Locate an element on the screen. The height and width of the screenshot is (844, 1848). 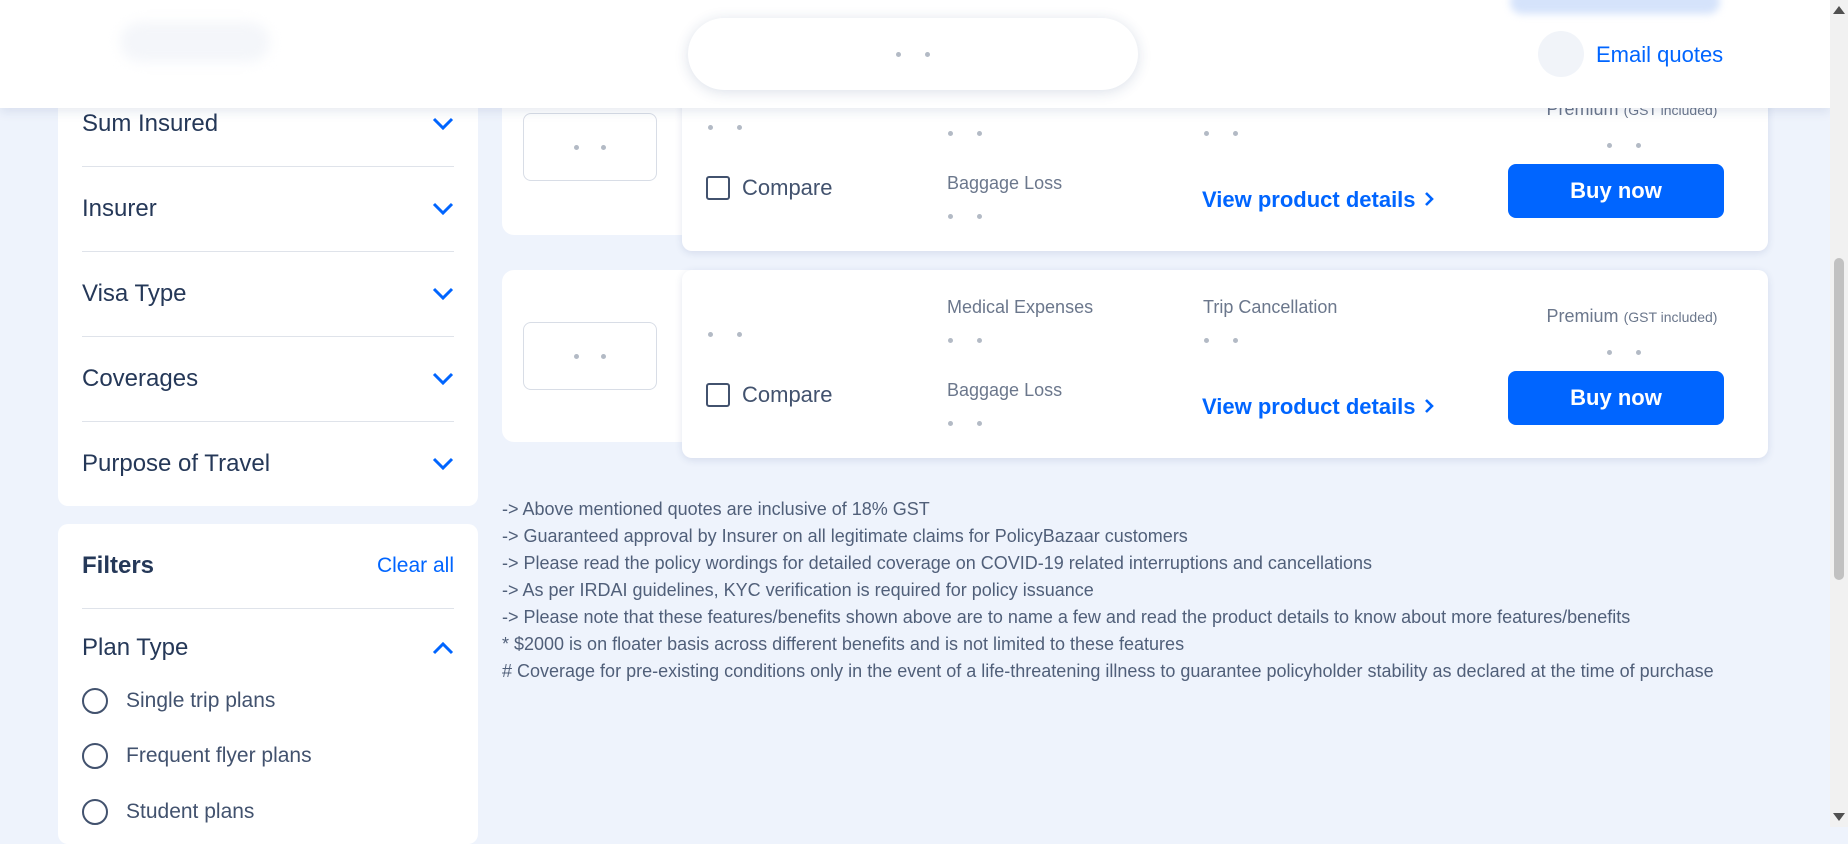
email-icon is located at coordinates (1561, 54).